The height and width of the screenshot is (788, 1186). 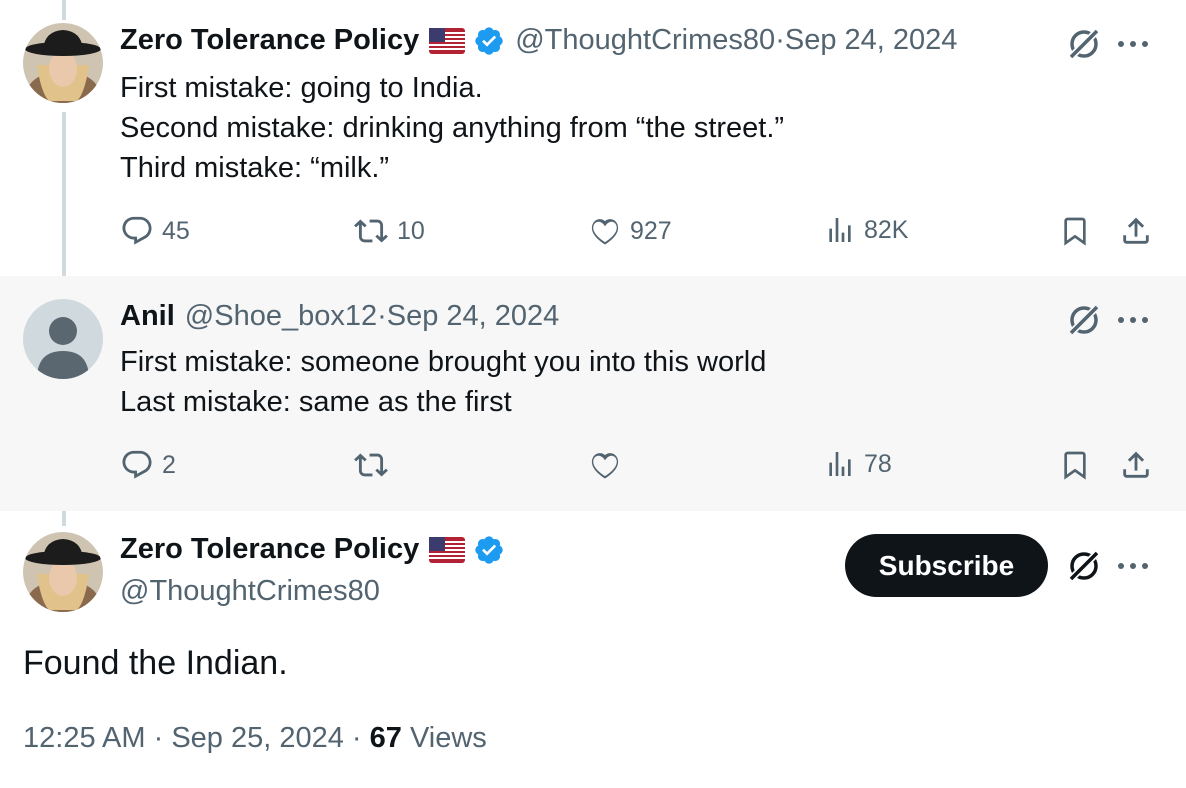 What do you see at coordinates (281, 316) in the screenshot?
I see `user-handle: @Shoe_box12` at bounding box center [281, 316].